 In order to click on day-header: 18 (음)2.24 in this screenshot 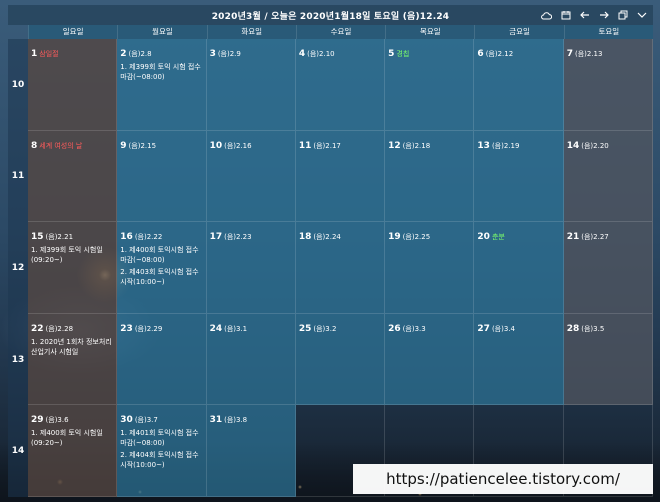, I will do `click(340, 233)`.